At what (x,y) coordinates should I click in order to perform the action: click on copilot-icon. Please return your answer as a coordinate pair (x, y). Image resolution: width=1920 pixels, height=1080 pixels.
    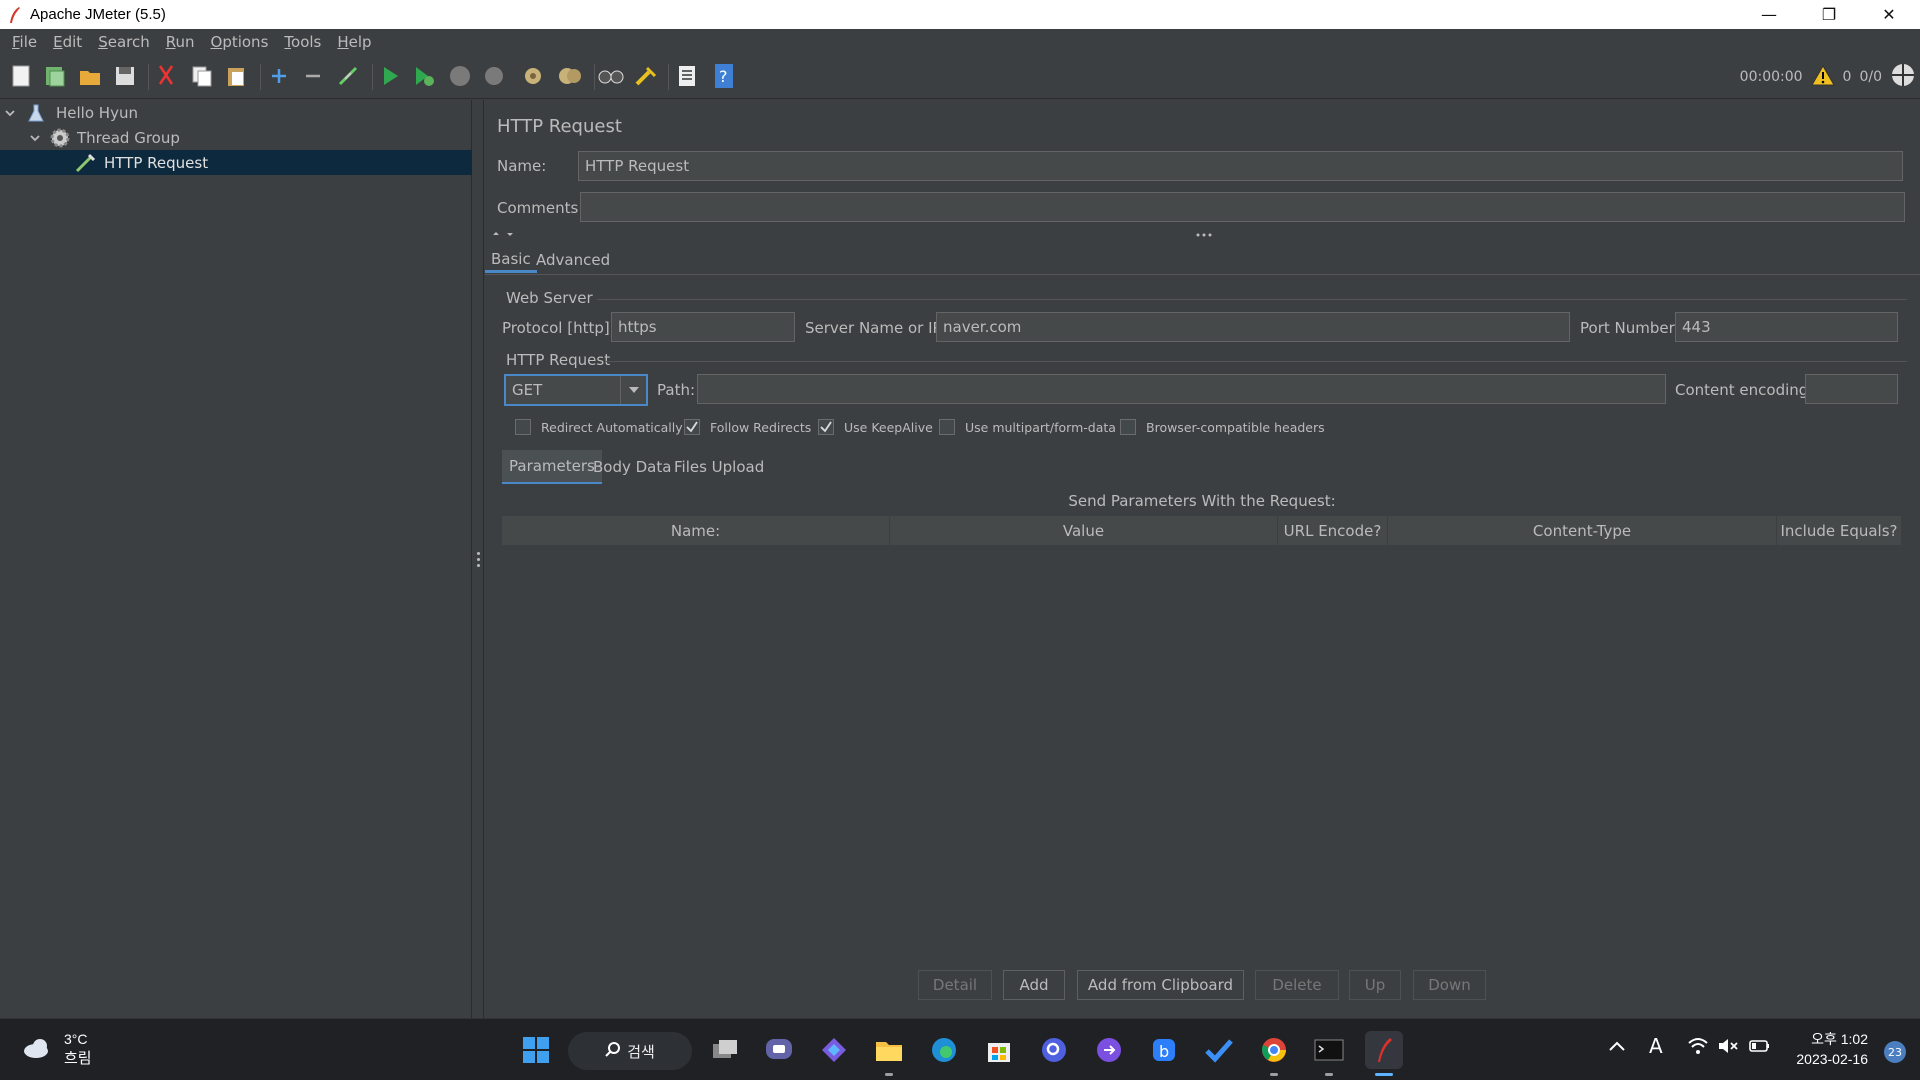
    Looking at the image, I should click on (834, 1050).